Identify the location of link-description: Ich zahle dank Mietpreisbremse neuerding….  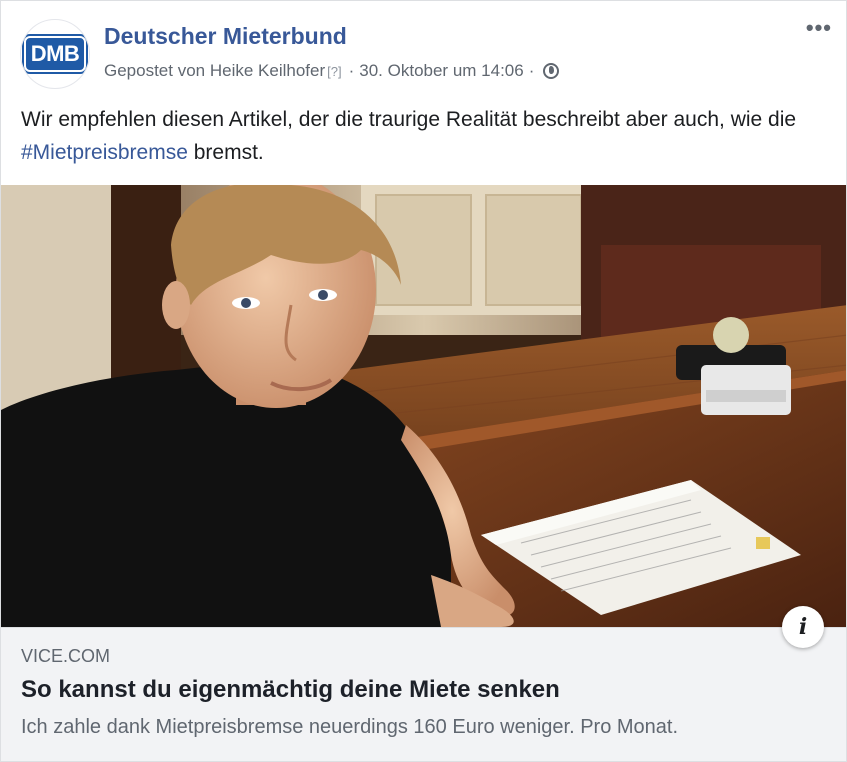
(350, 727).